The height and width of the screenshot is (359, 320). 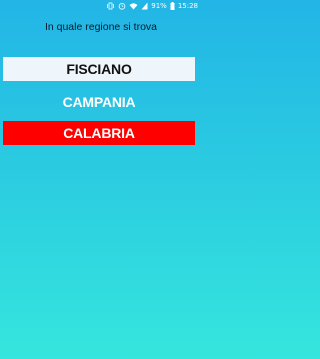 What do you see at coordinates (122, 6) in the screenshot?
I see `alarm-icon` at bounding box center [122, 6].